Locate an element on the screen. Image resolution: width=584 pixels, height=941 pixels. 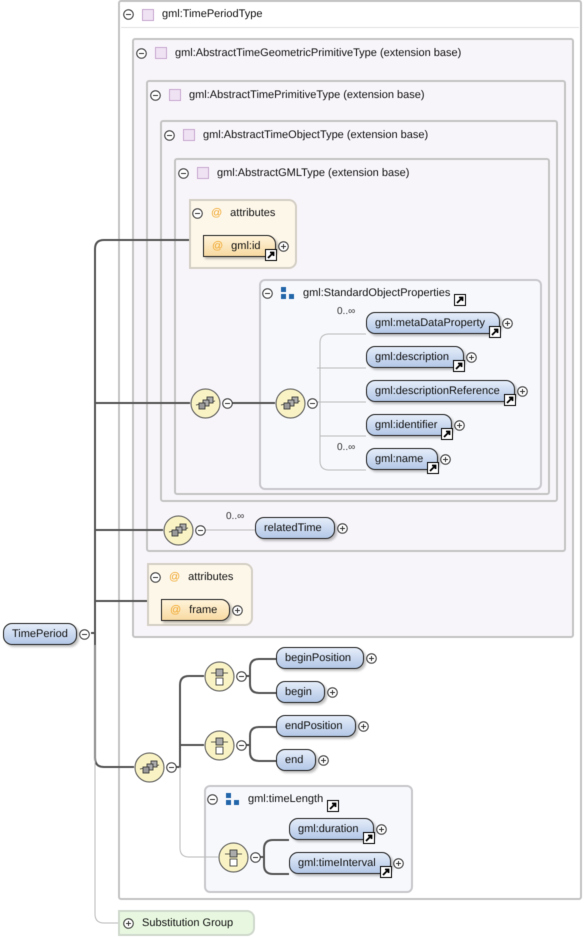
element-name: gml:descriptionReference is located at coordinates (437, 391).